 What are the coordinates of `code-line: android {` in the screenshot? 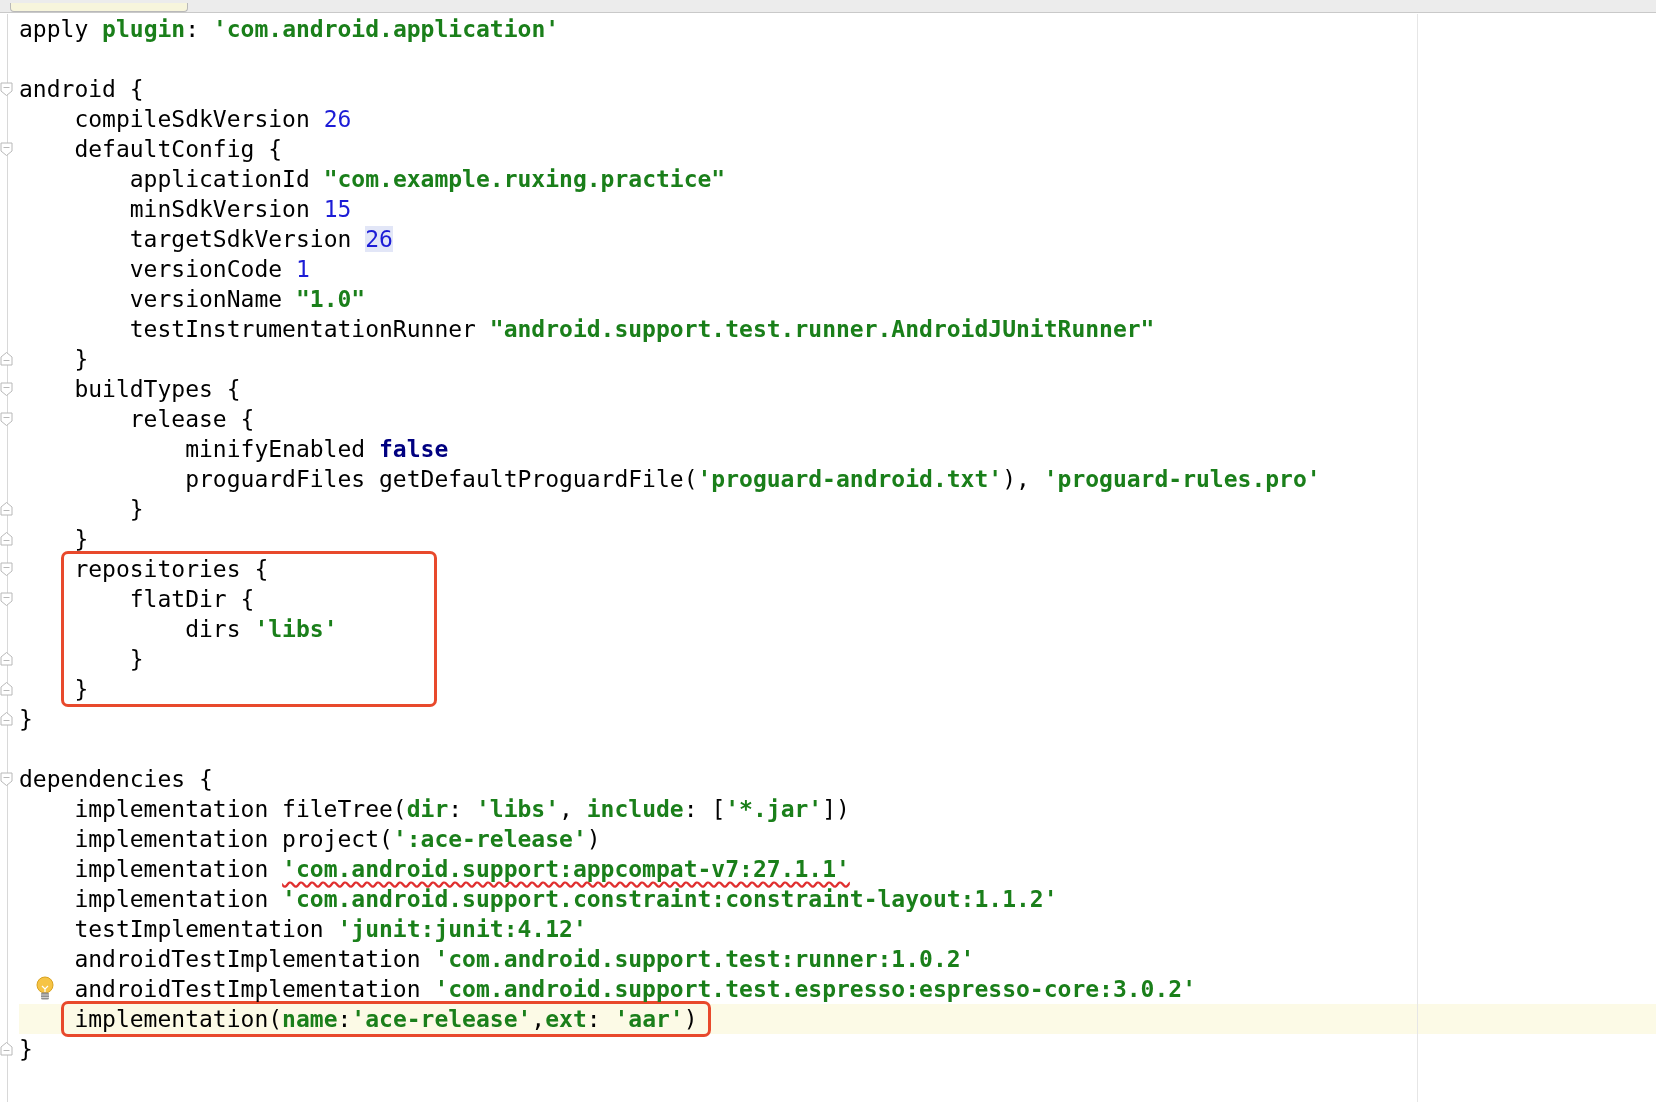 It's located at (81, 89).